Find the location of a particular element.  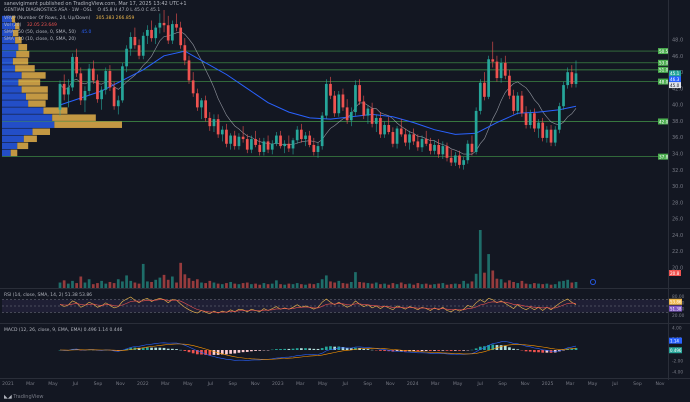

rsi-legend: RSI (14, close, SMA, 14, 2) 51.38 53.86 is located at coordinates (48, 295).